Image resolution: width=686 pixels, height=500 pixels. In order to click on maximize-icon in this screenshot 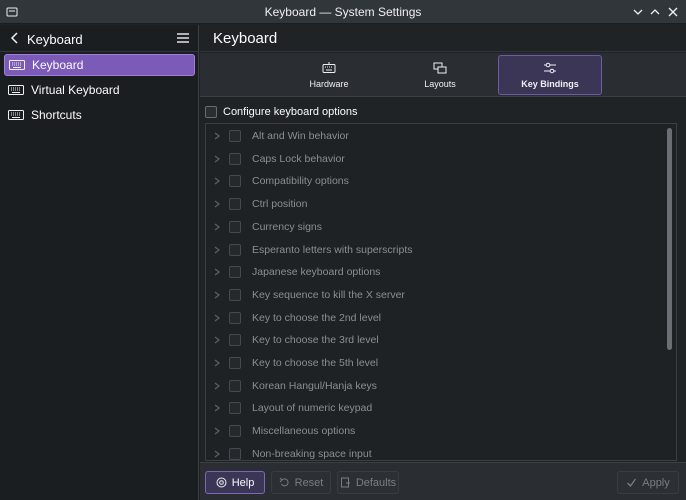, I will do `click(655, 12)`.